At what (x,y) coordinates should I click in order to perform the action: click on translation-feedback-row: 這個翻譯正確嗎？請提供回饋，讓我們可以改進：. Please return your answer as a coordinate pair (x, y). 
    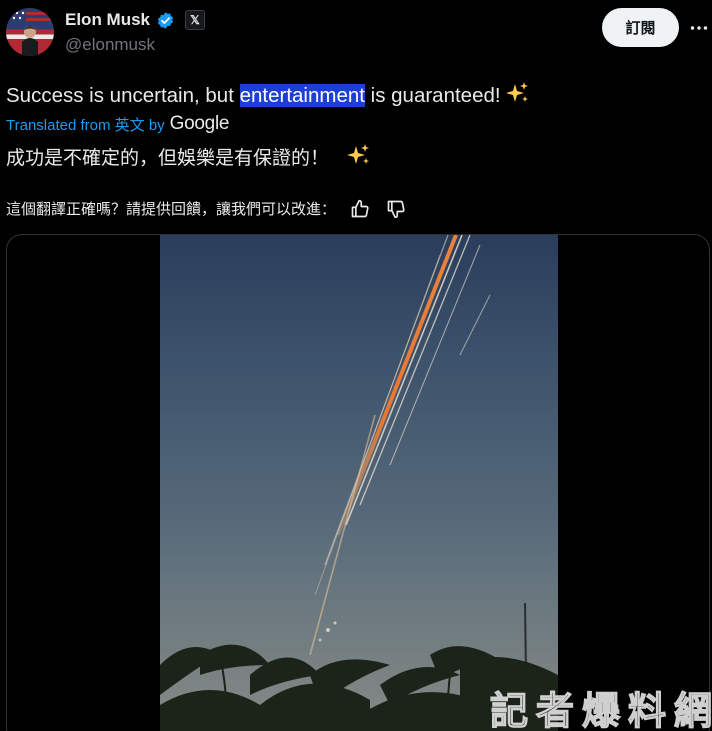
    Looking at the image, I should click on (206, 208).